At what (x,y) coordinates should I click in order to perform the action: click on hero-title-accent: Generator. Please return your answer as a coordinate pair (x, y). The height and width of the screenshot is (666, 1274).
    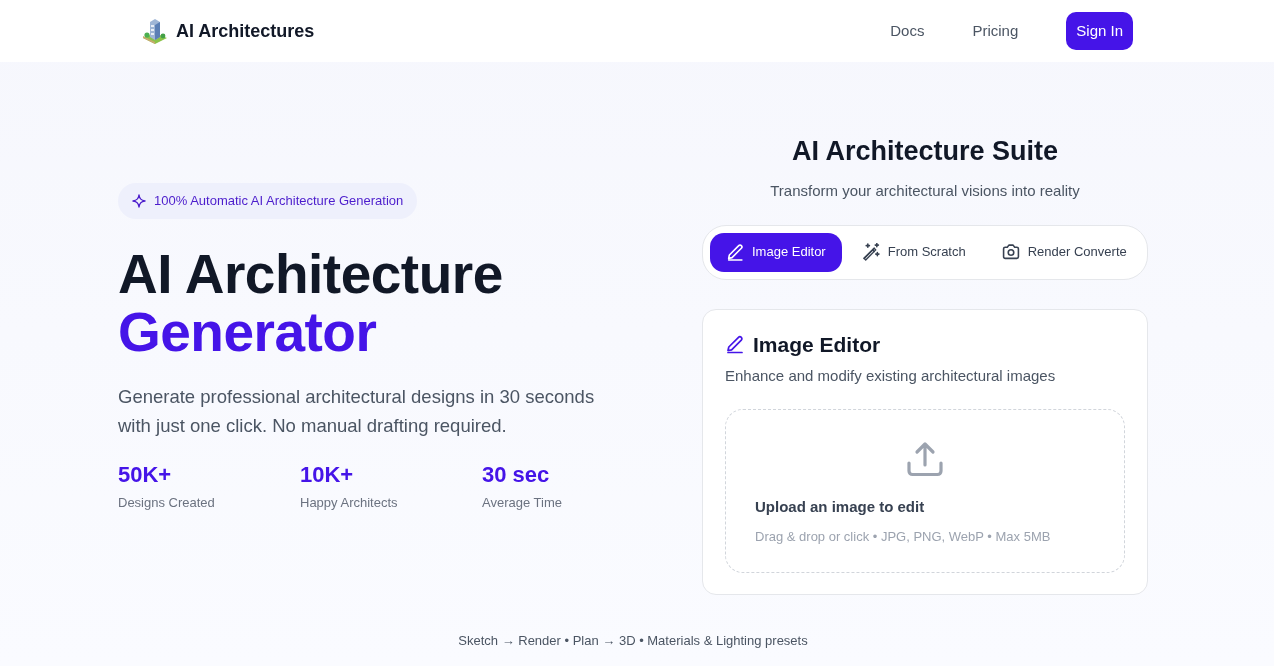
    Looking at the image, I should click on (248, 332).